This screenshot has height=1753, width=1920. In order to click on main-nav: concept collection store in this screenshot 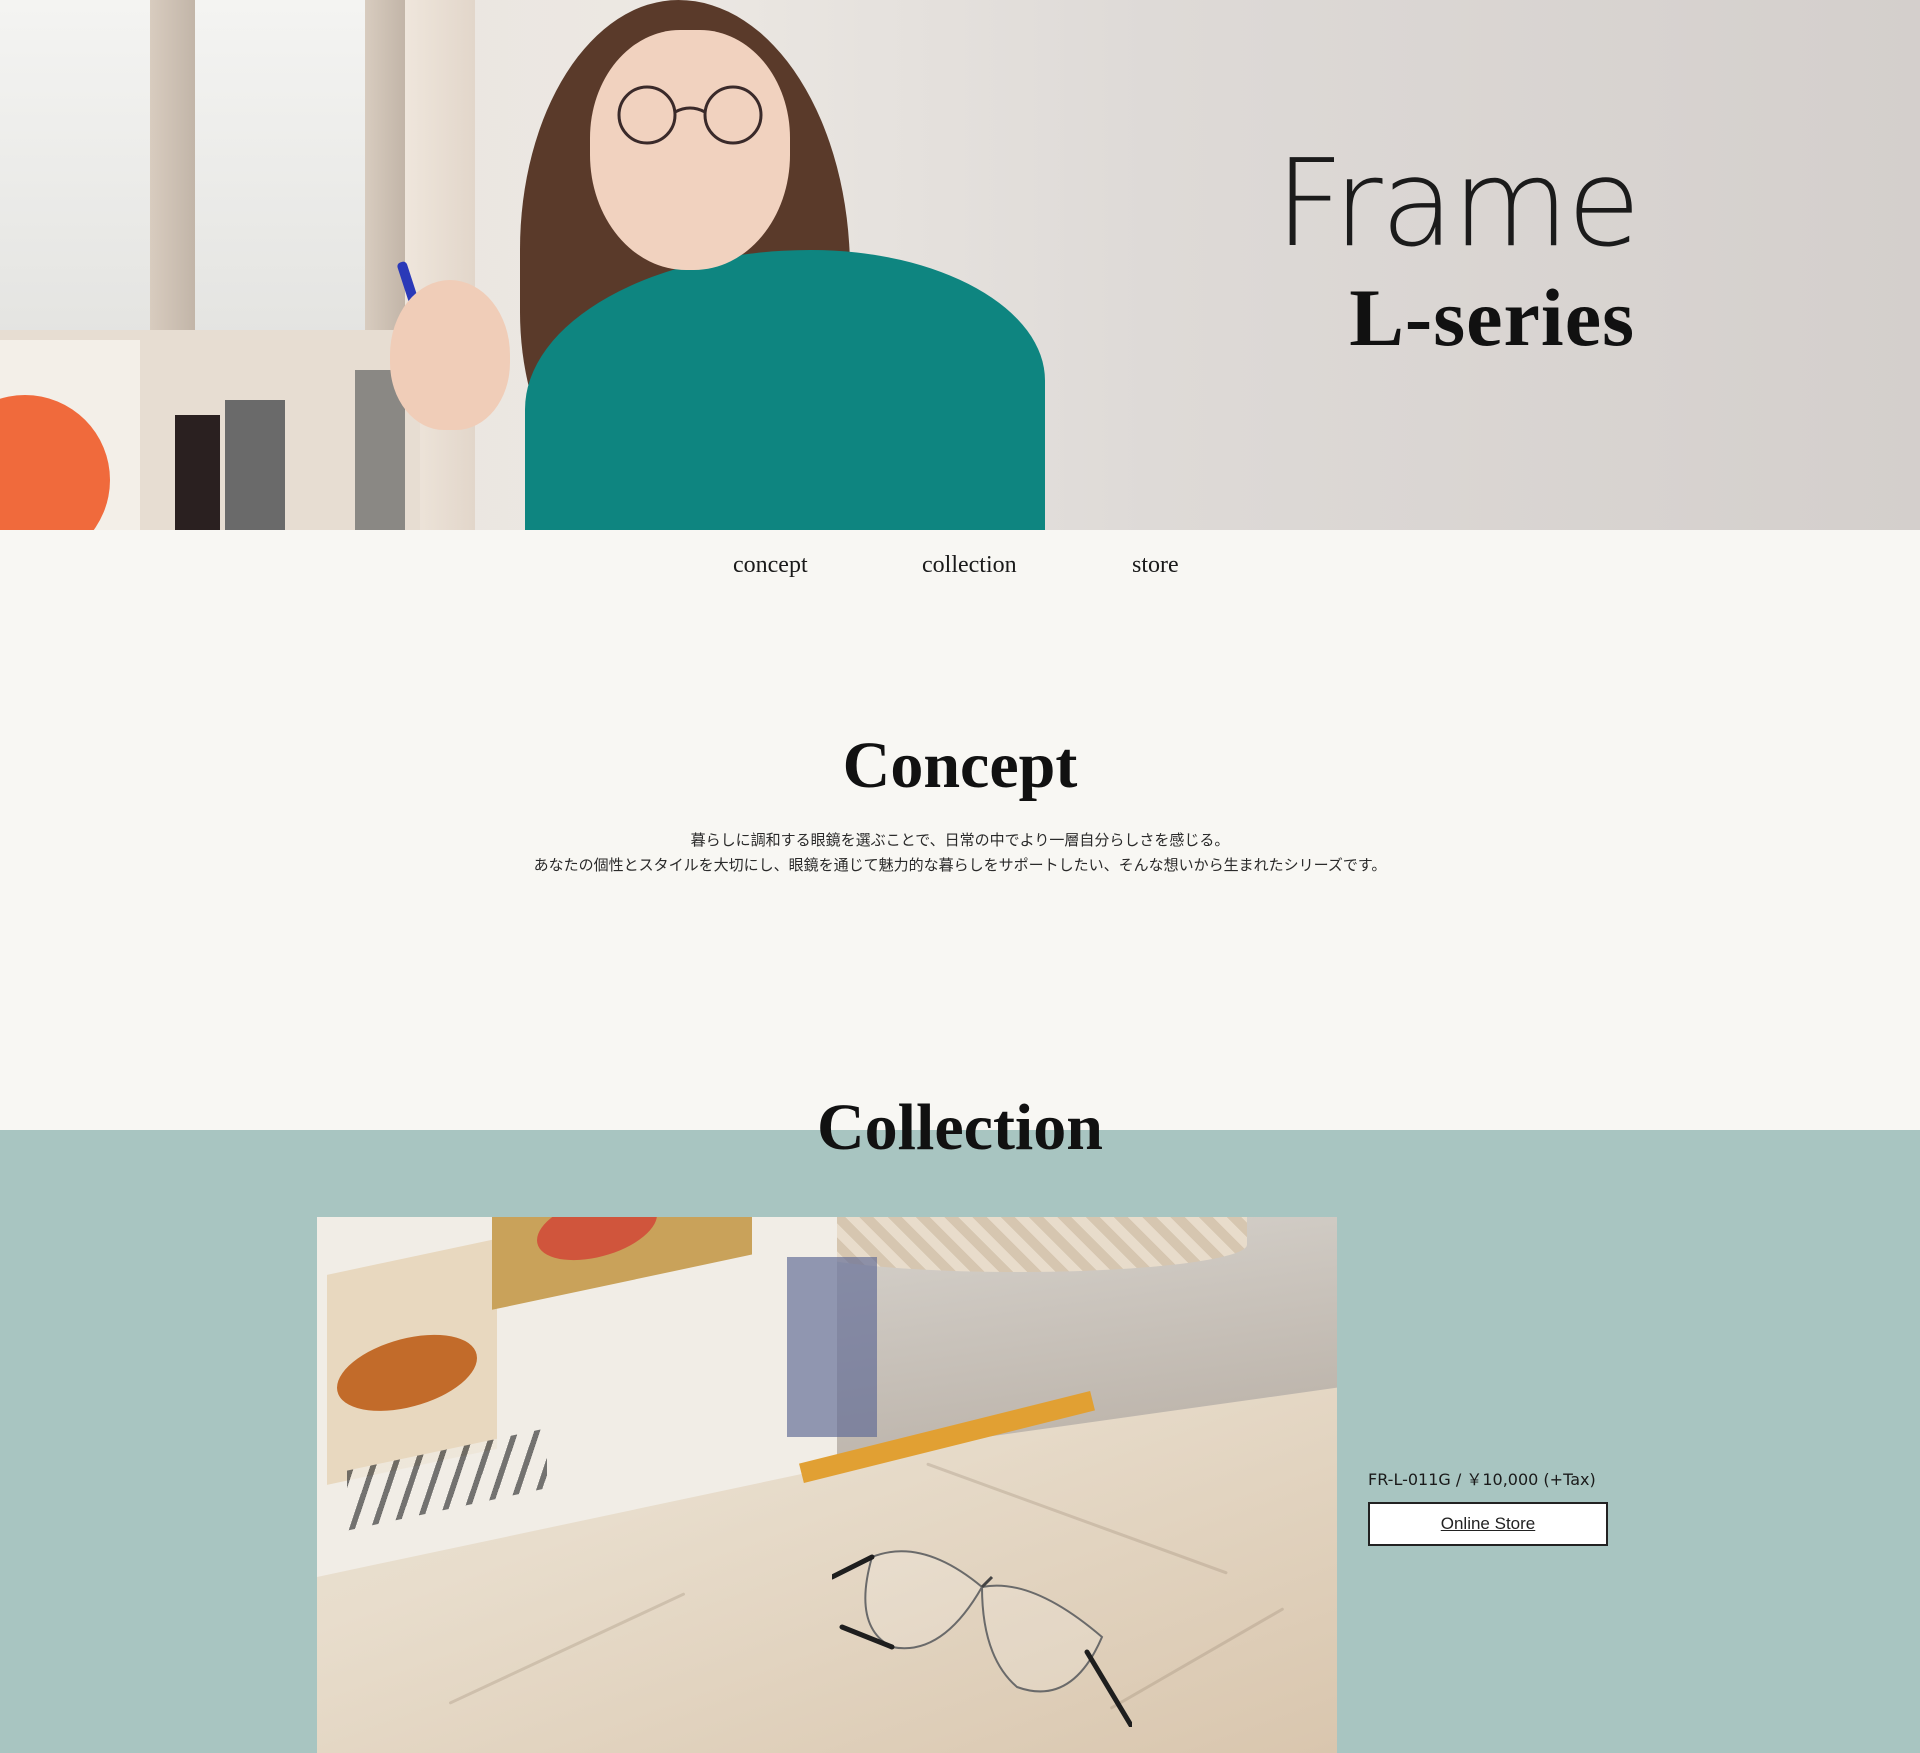, I will do `click(960, 570)`.